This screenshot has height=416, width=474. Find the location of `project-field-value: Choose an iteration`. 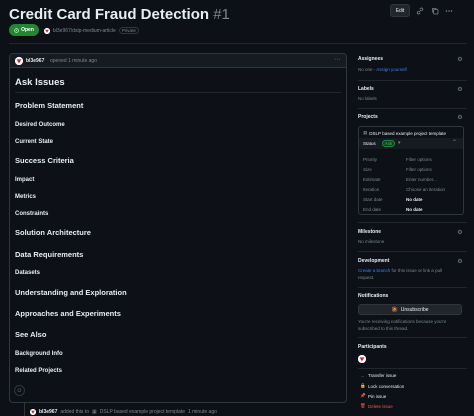

project-field-value: Choose an iteration is located at coordinates (425, 189).